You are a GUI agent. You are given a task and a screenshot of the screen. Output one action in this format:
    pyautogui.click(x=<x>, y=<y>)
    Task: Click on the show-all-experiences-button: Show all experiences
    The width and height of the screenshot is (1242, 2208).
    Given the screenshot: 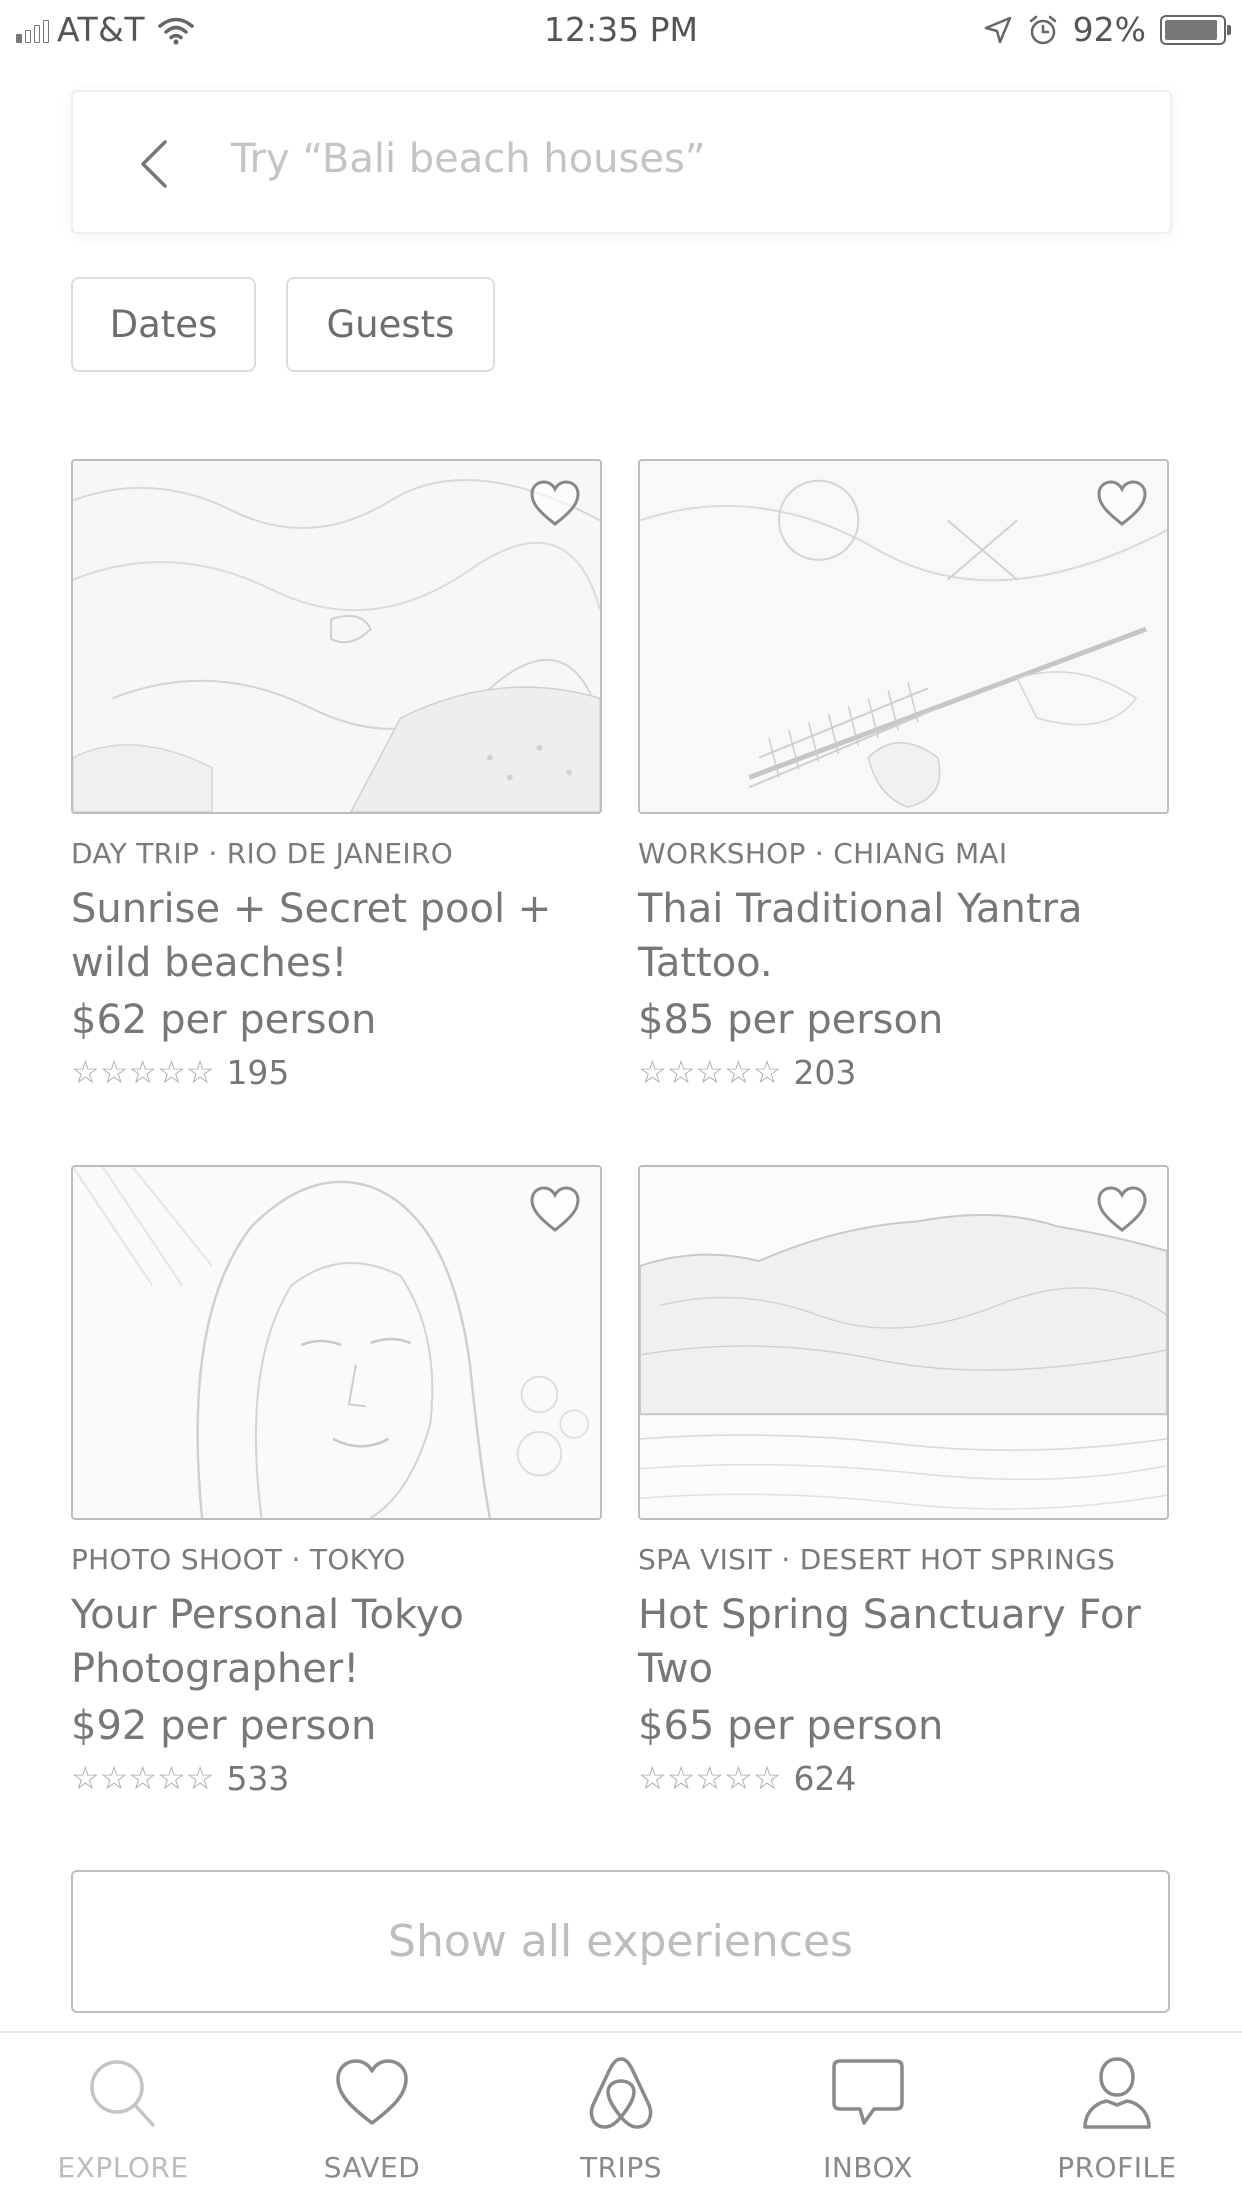 What is the action you would take?
    pyautogui.click(x=620, y=1941)
    